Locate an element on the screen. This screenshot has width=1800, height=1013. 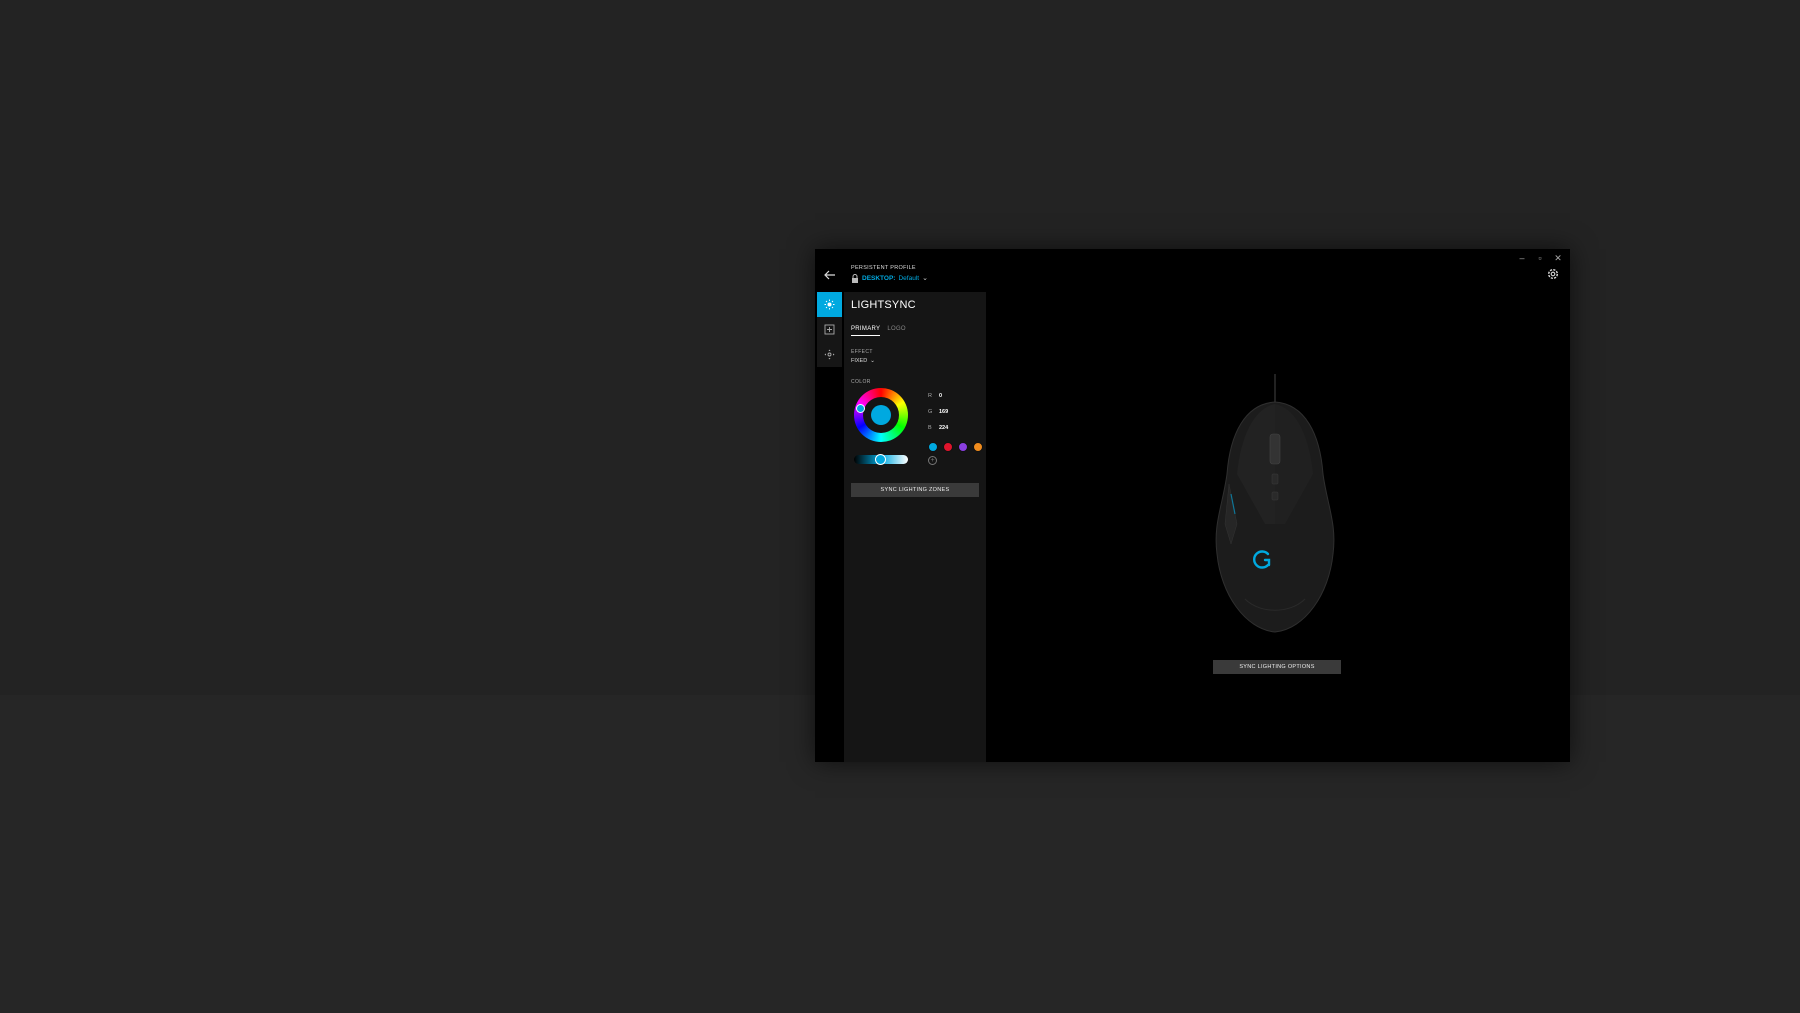
rgb-g-label: G is located at coordinates (930, 412).